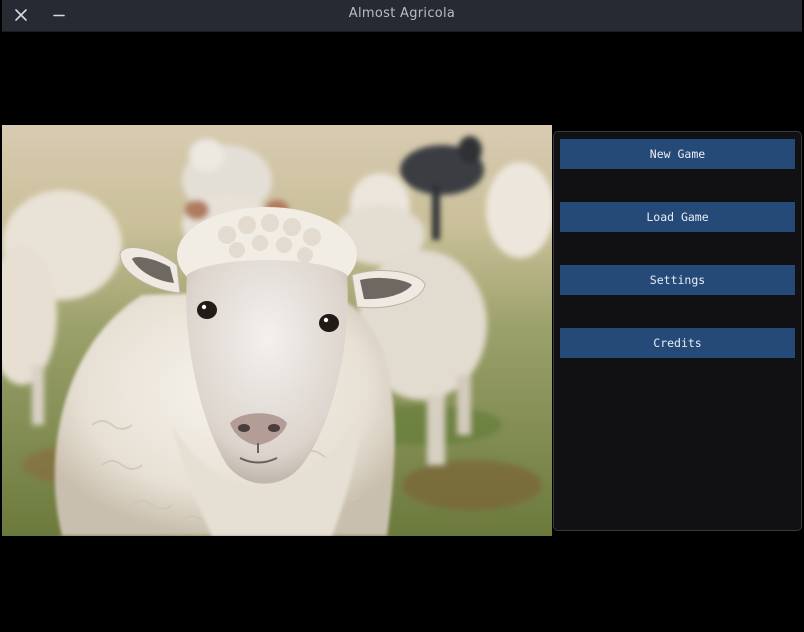 This screenshot has width=804, height=632. Describe the element at coordinates (677, 343) in the screenshot. I see `credits-button: Credits` at that location.